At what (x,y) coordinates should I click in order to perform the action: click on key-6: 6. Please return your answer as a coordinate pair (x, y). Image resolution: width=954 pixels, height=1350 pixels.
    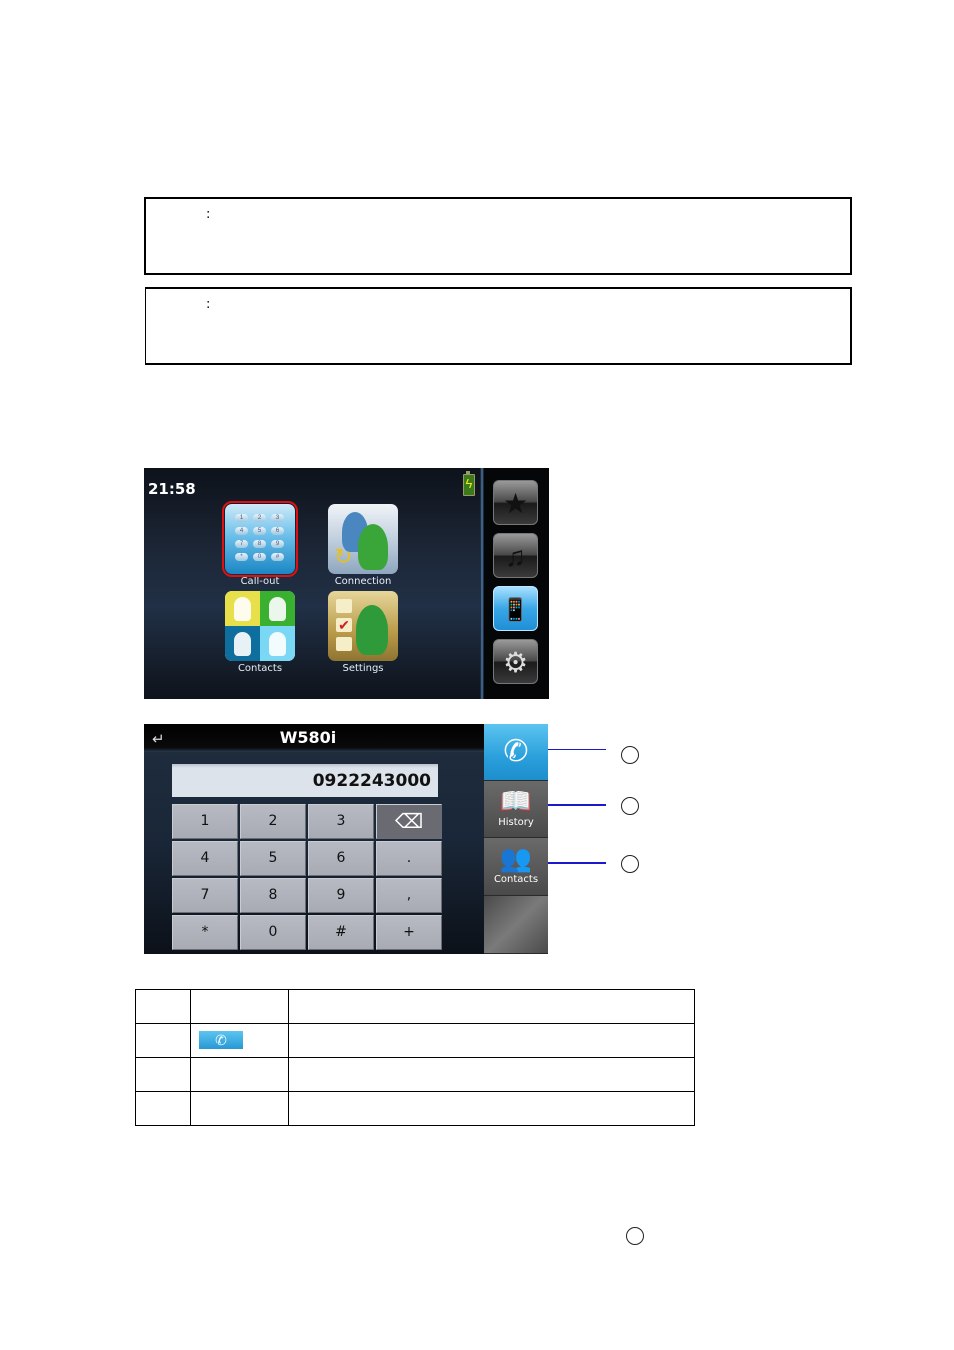
    Looking at the image, I should click on (341, 858).